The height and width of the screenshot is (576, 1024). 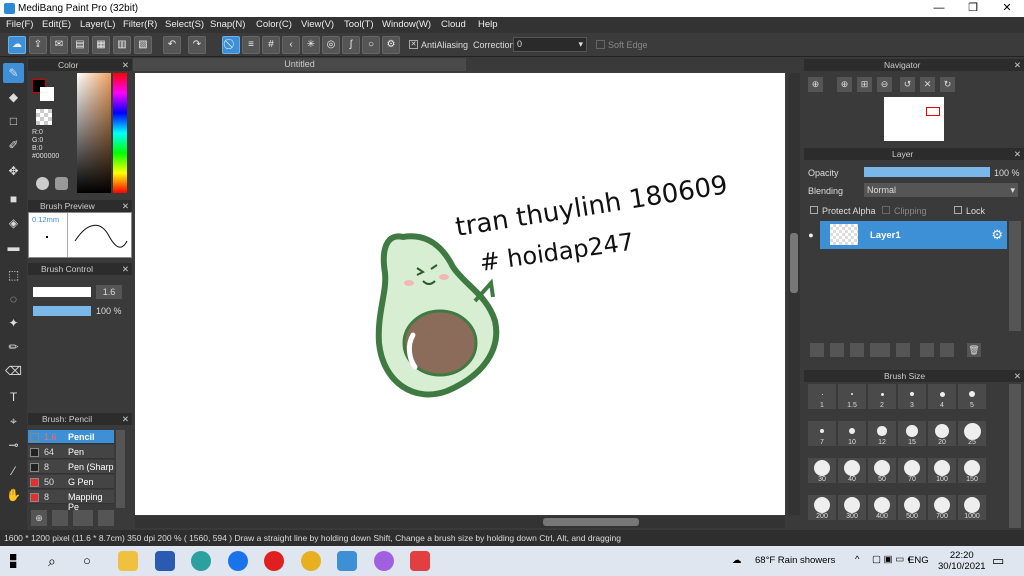 I want to click on antialiasing-checkbox: ✕, so click(x=413, y=44).